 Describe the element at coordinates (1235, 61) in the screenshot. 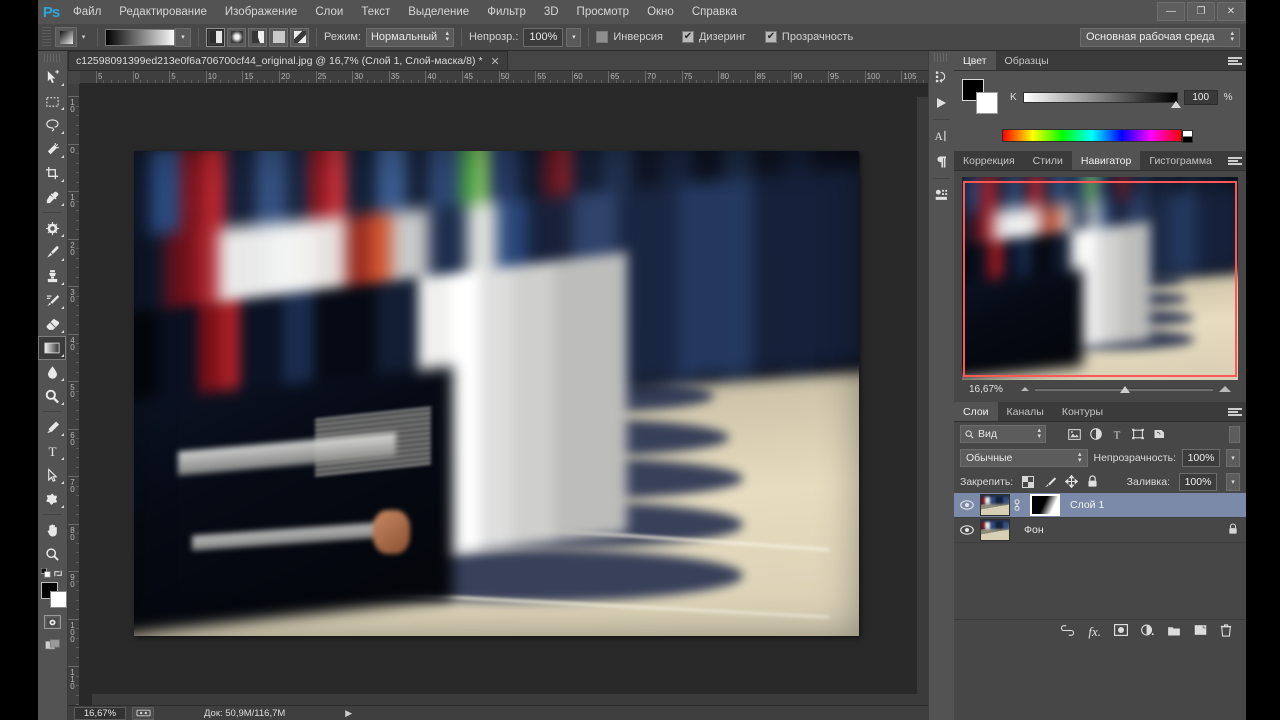

I see `color-panel-menu-icon` at that location.